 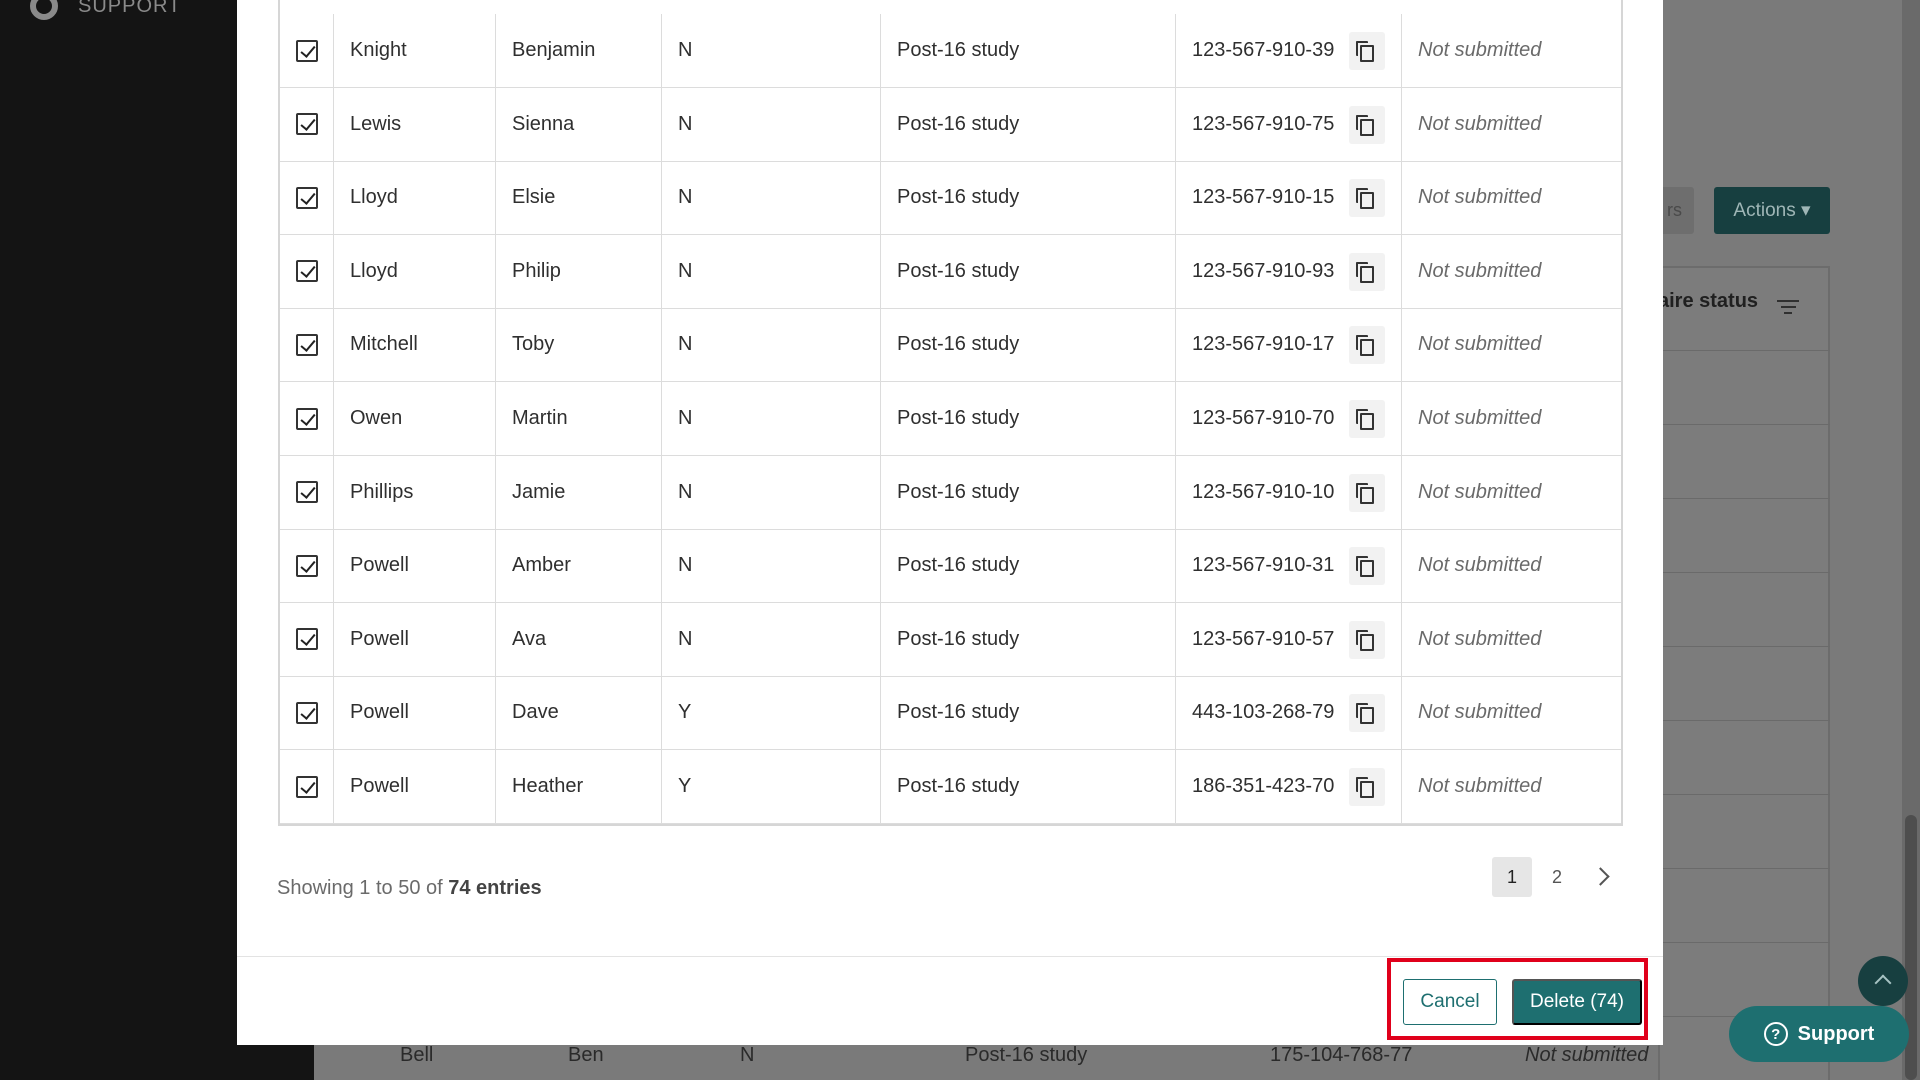 What do you see at coordinates (579, 345) in the screenshot?
I see `cell-first-name: Toby` at bounding box center [579, 345].